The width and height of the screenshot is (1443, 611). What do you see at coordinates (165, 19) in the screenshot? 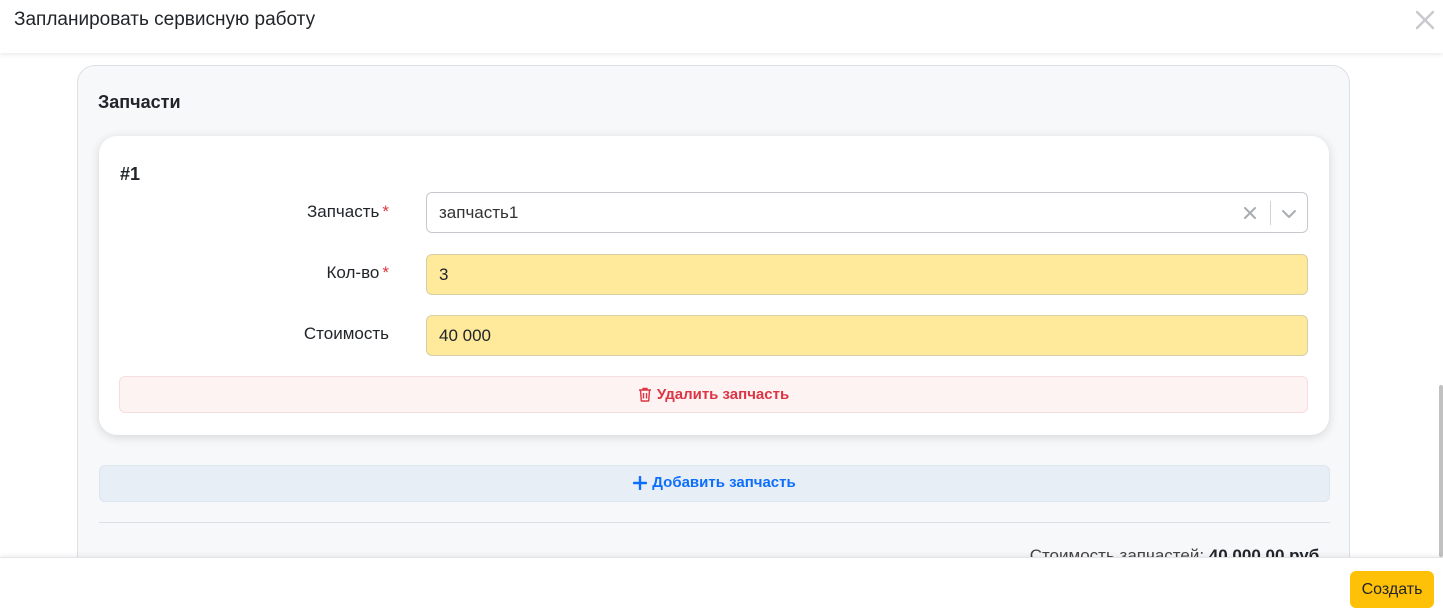
I see `modal-title: Запланировать сервисную работу` at bounding box center [165, 19].